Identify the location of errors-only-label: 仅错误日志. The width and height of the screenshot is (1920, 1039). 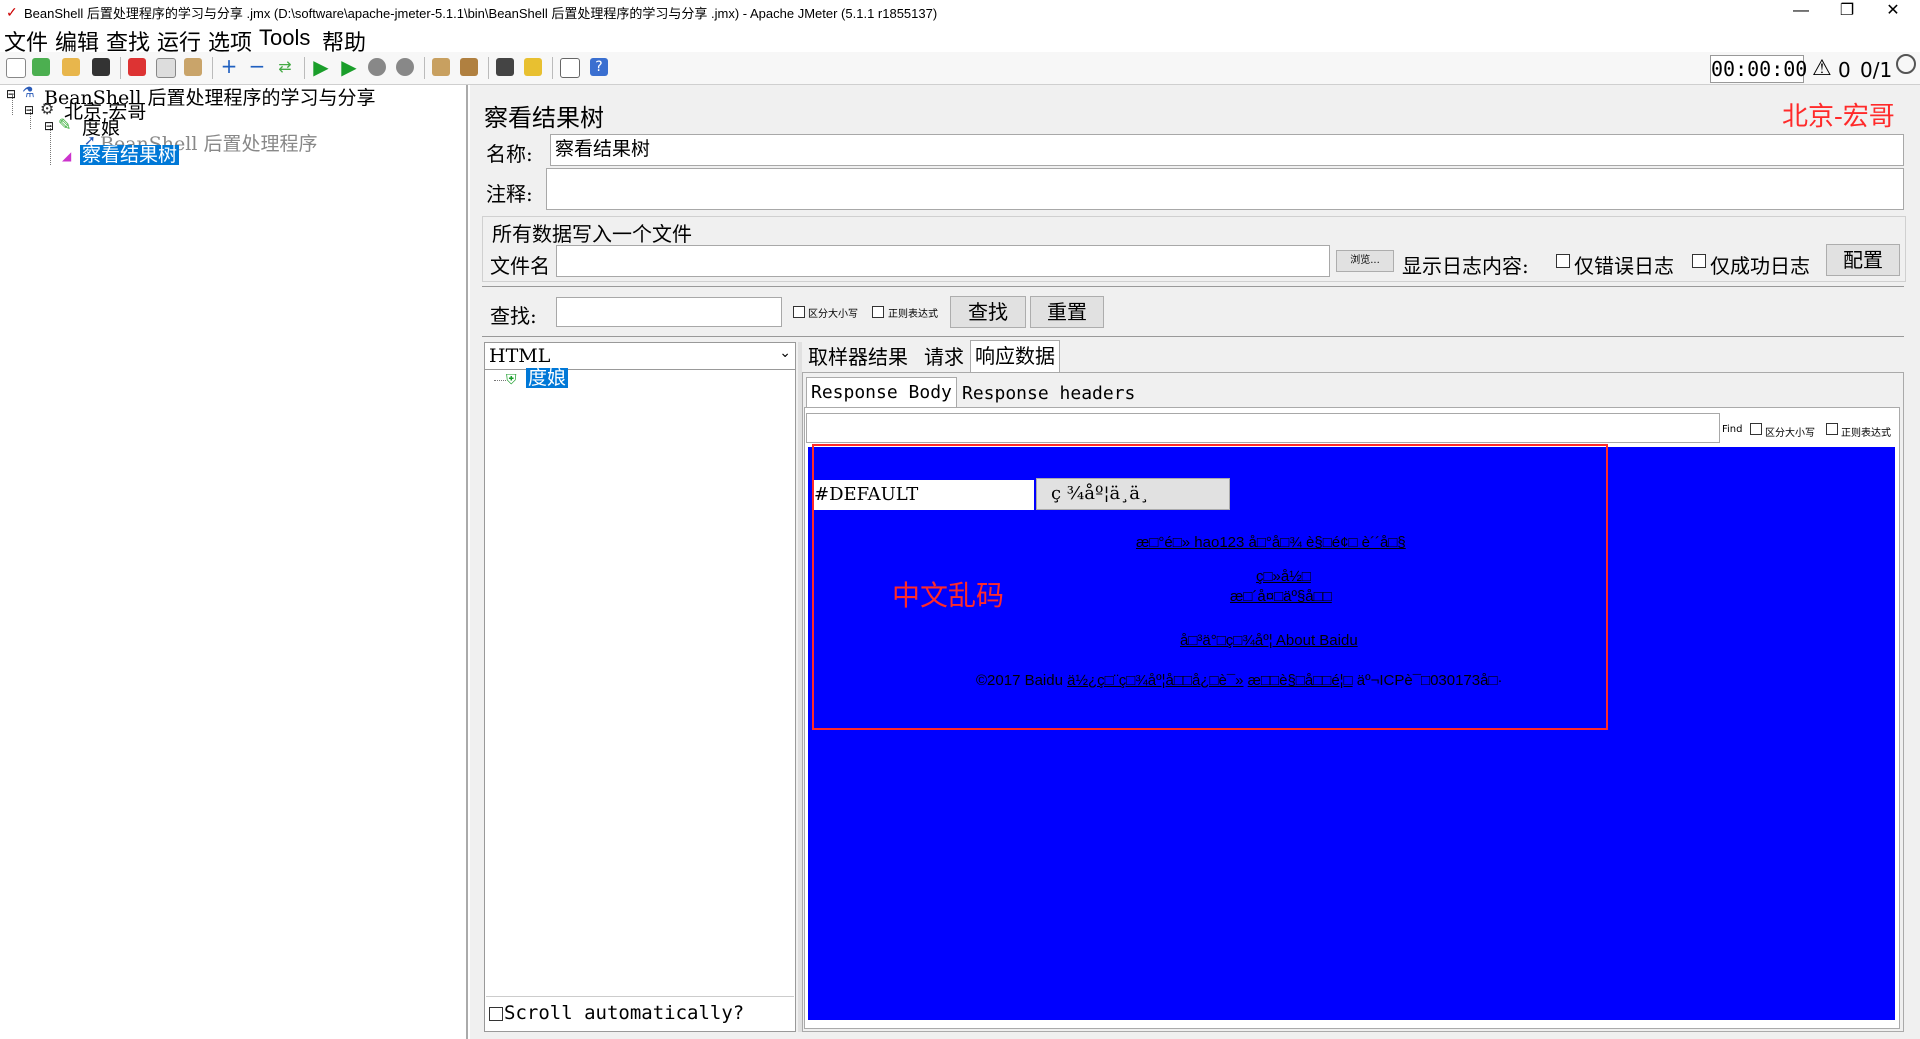
(1624, 266).